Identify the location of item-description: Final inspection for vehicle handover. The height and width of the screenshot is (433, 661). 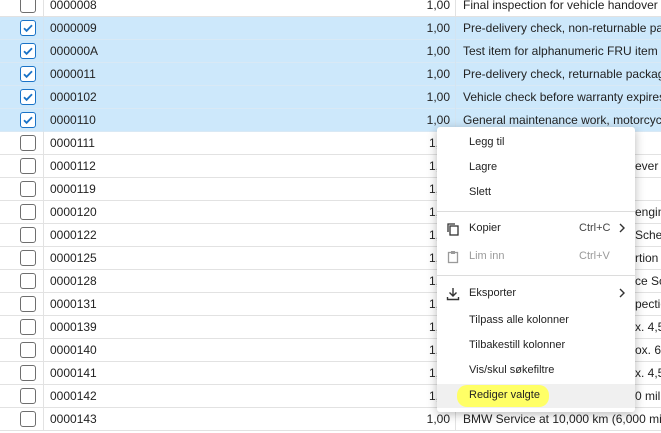
(560, 6).